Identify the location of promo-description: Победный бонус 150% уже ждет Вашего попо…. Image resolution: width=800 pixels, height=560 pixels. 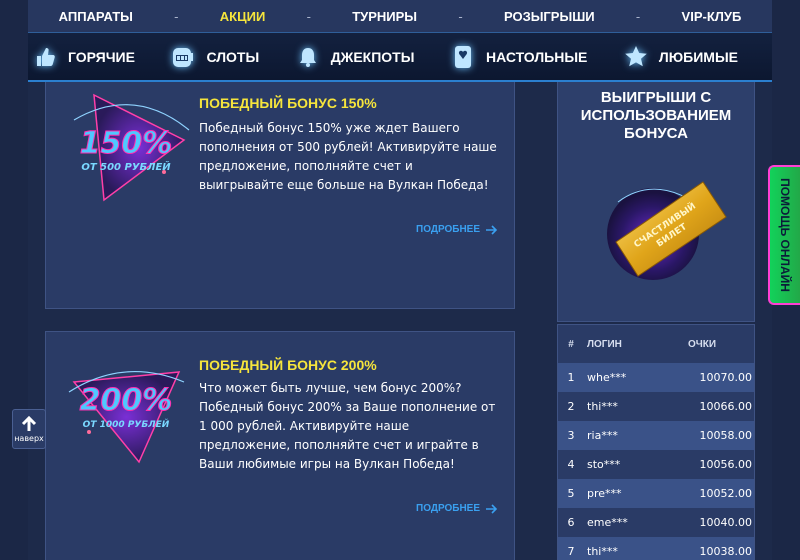
(348, 156).